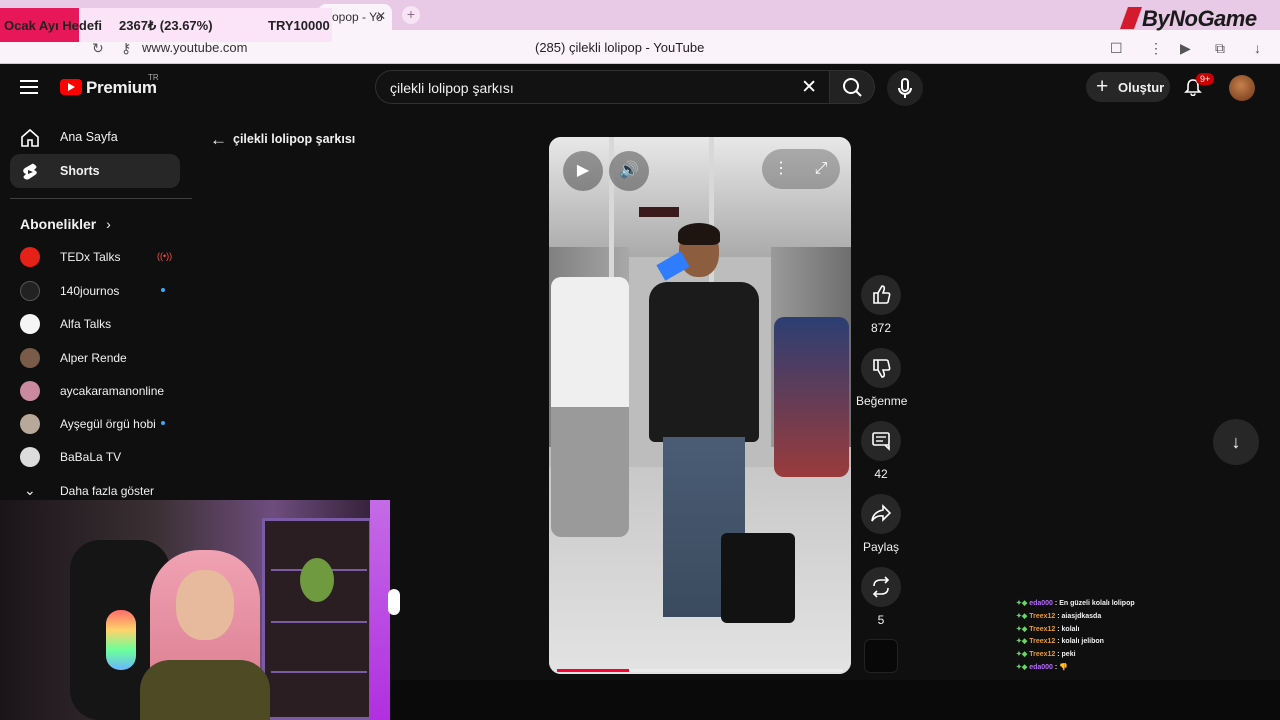  What do you see at coordinates (583, 171) in the screenshot?
I see `play-button: ▶` at bounding box center [583, 171].